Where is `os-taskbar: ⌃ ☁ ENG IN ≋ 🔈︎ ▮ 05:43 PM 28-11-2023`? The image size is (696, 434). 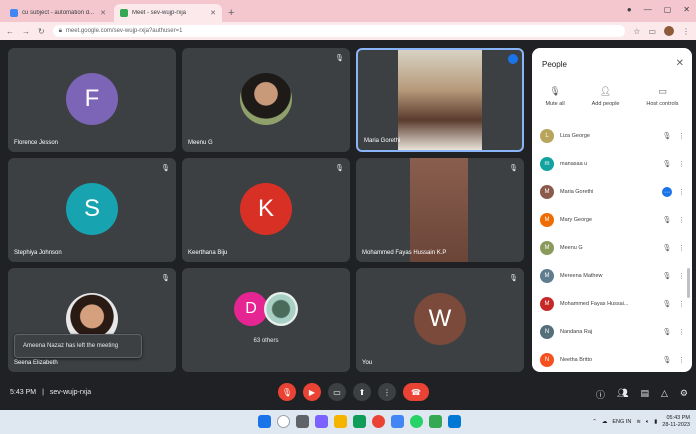
os-taskbar: ⌃ ☁ ENG IN ≋ 🔈︎ ▮ 05:43 PM 28-11-2023 is located at coordinates (348, 422).